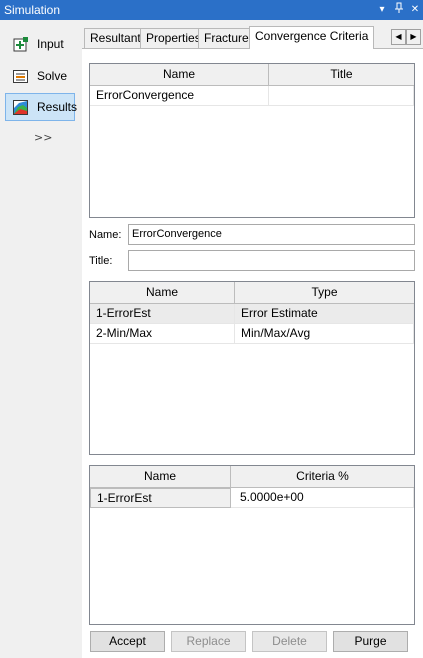  Describe the element at coordinates (52, 76) in the screenshot. I see `sidebar-item-label: Solve` at that location.